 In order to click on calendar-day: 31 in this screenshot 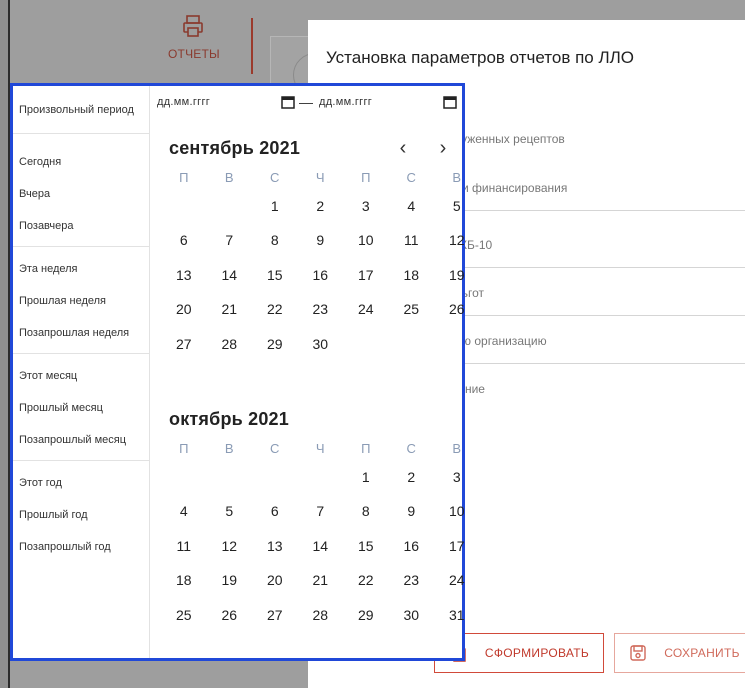, I will do `click(457, 622)`.